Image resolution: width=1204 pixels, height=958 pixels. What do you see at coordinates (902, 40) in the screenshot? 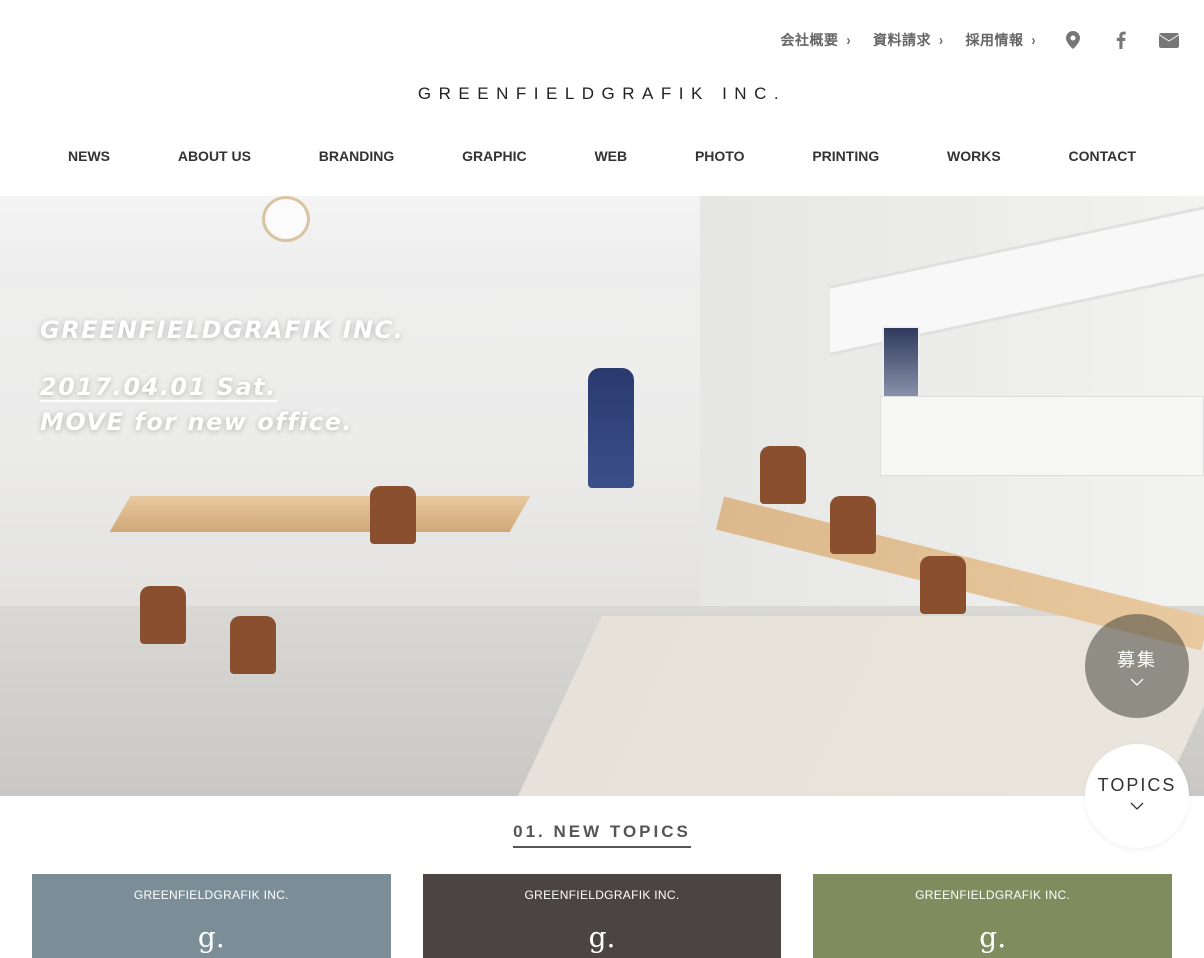
I see `request-materials-label: 資料請求` at bounding box center [902, 40].